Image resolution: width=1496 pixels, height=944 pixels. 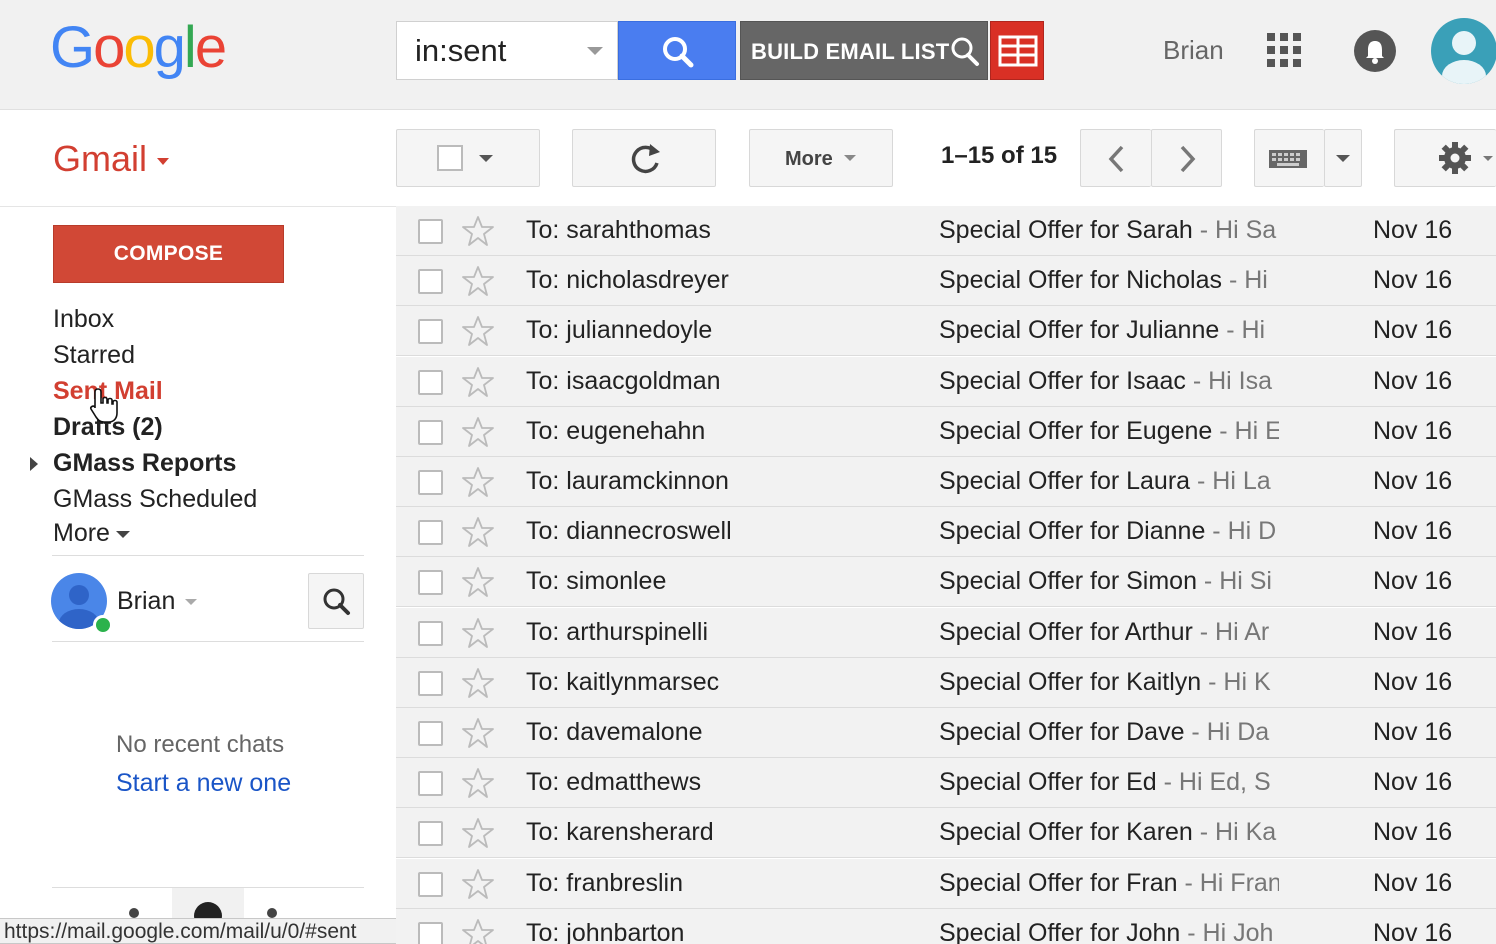 What do you see at coordinates (864, 50) in the screenshot?
I see `build-email-list-button: BUILD EMAIL LIST` at bounding box center [864, 50].